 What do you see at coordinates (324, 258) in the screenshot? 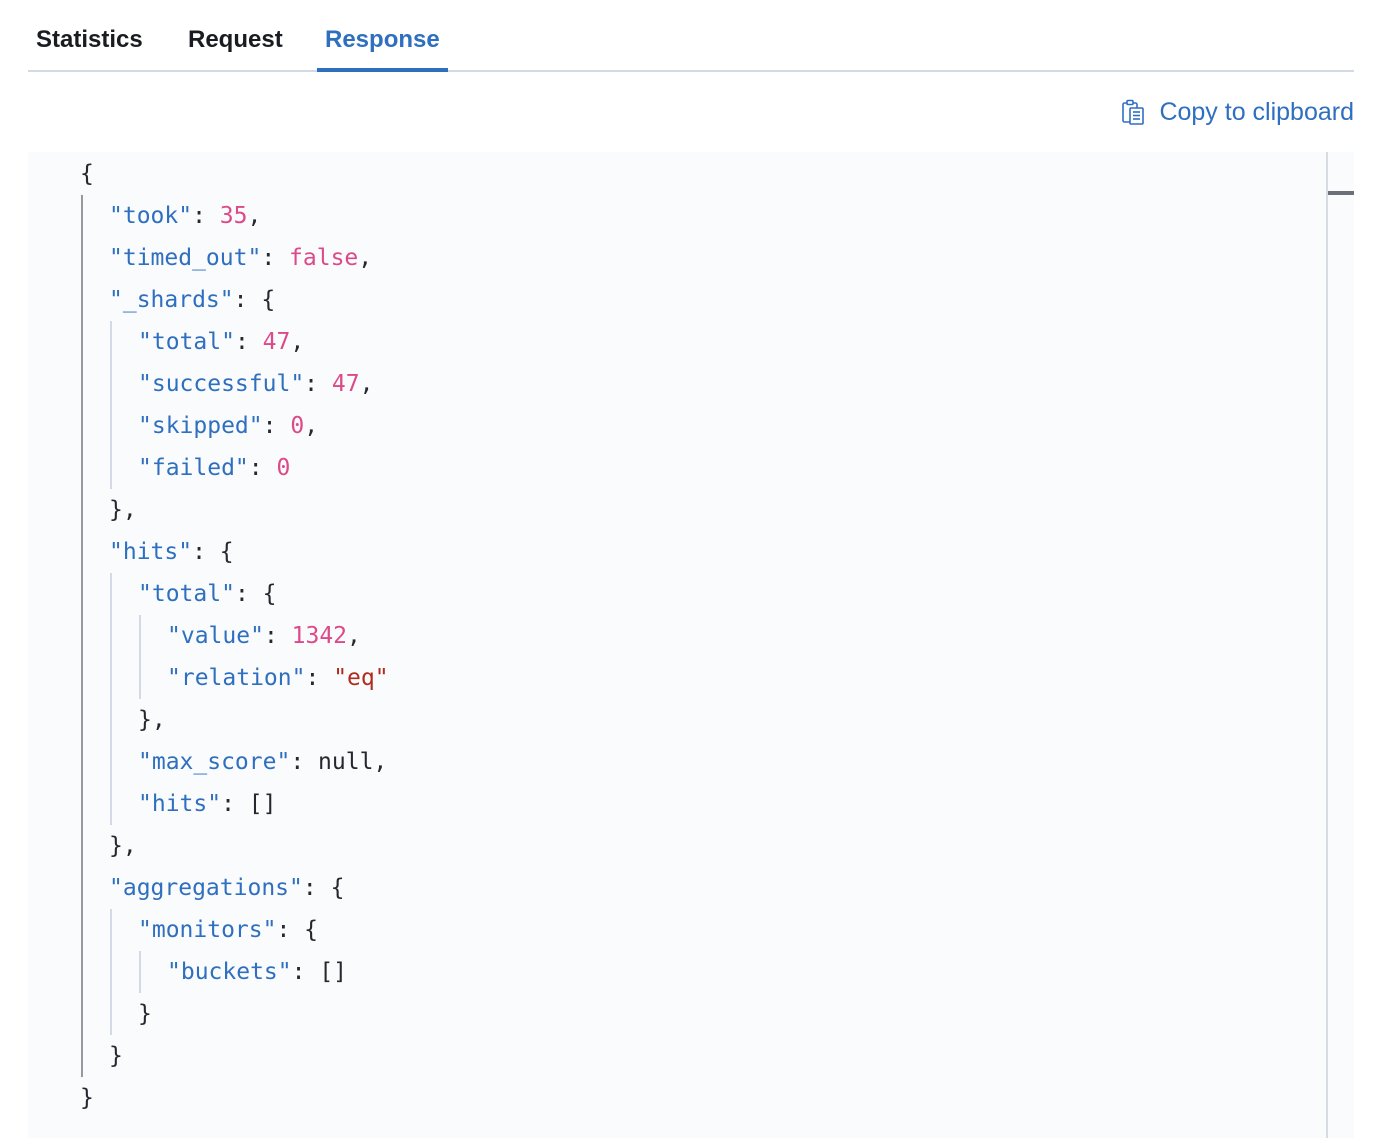
I see `json-boolean: false` at bounding box center [324, 258].